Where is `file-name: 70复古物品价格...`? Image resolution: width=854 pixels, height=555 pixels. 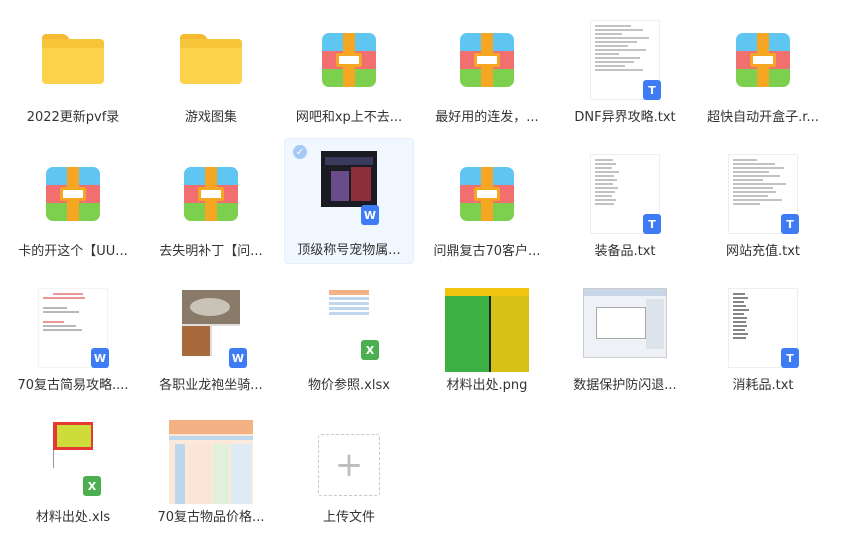 file-name: 70复古物品价格... is located at coordinates (211, 517).